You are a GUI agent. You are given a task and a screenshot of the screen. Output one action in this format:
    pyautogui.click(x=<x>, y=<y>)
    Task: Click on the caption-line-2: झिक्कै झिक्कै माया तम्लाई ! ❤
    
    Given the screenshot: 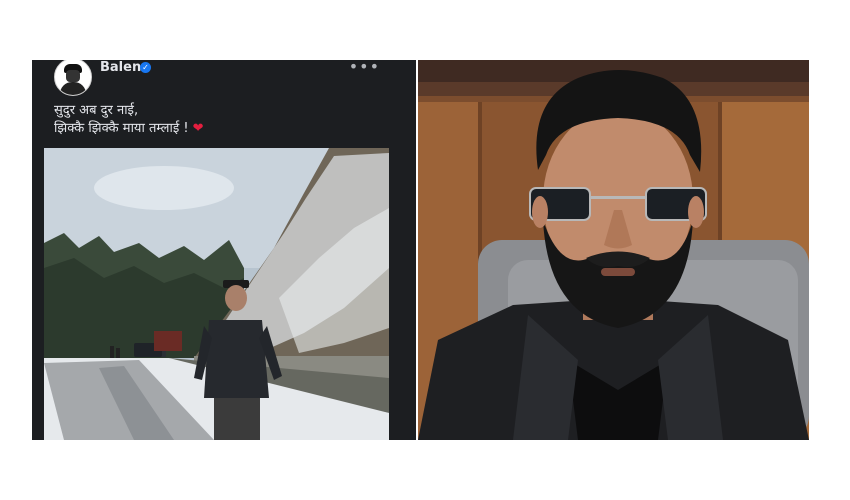 What is the action you would take?
    pyautogui.click(x=129, y=128)
    